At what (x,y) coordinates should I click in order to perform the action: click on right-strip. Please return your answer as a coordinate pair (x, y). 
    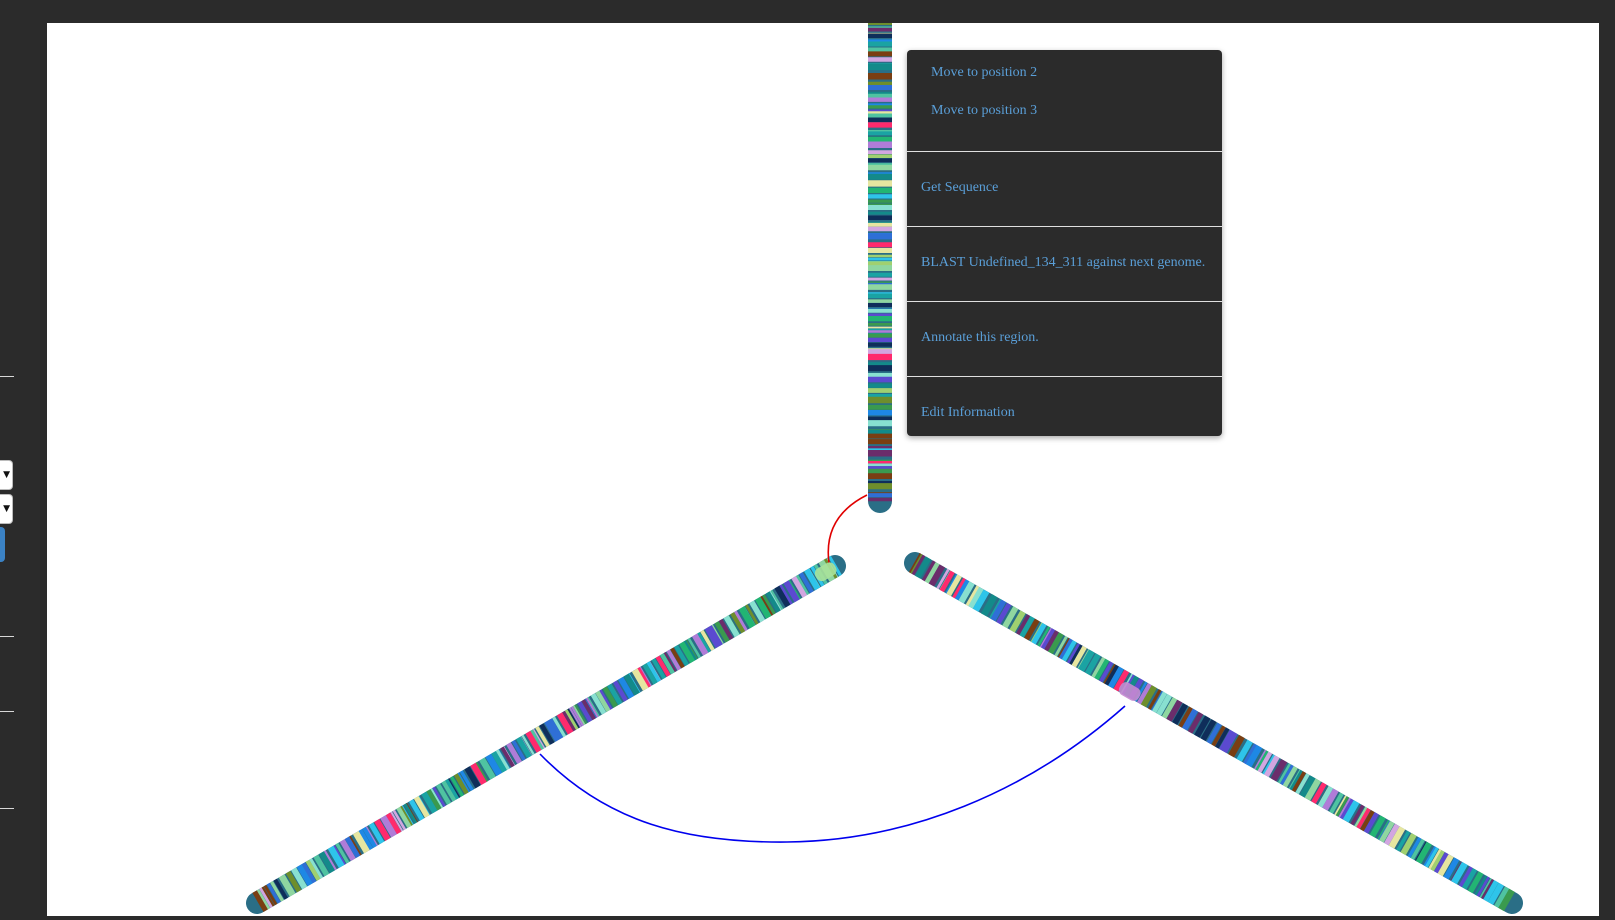
    Looking at the image, I should click on (1607, 471).